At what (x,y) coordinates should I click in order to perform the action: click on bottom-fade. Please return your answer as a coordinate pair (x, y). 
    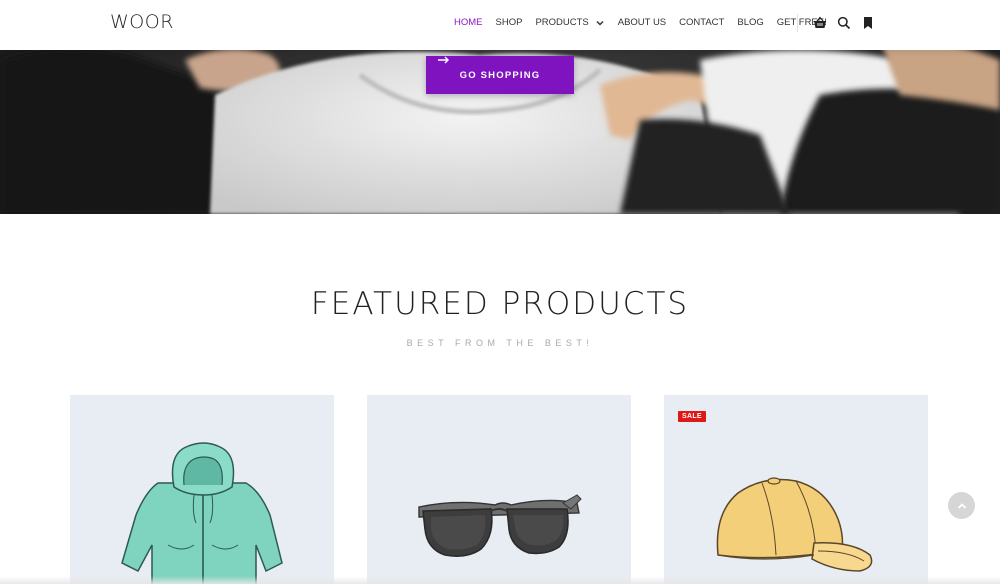
    Looking at the image, I should click on (500, 580).